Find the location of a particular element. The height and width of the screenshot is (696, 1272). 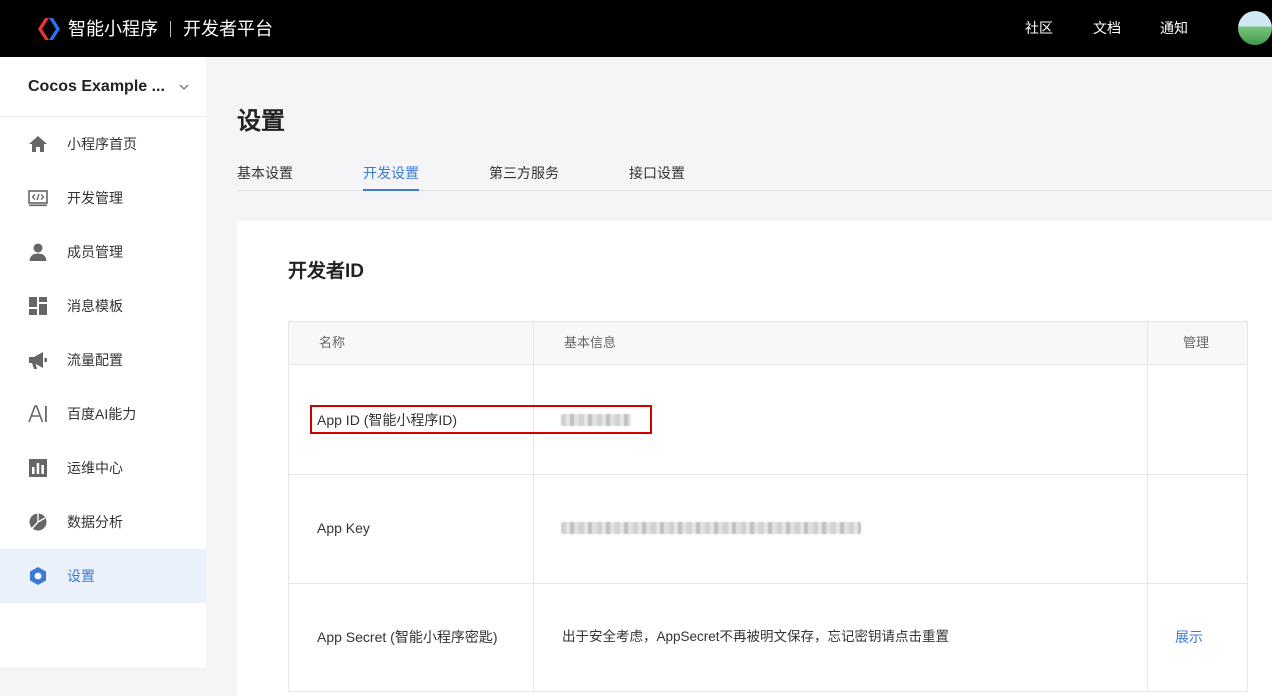

brand-title: 智能小程序 开发者平台 is located at coordinates (170, 29).